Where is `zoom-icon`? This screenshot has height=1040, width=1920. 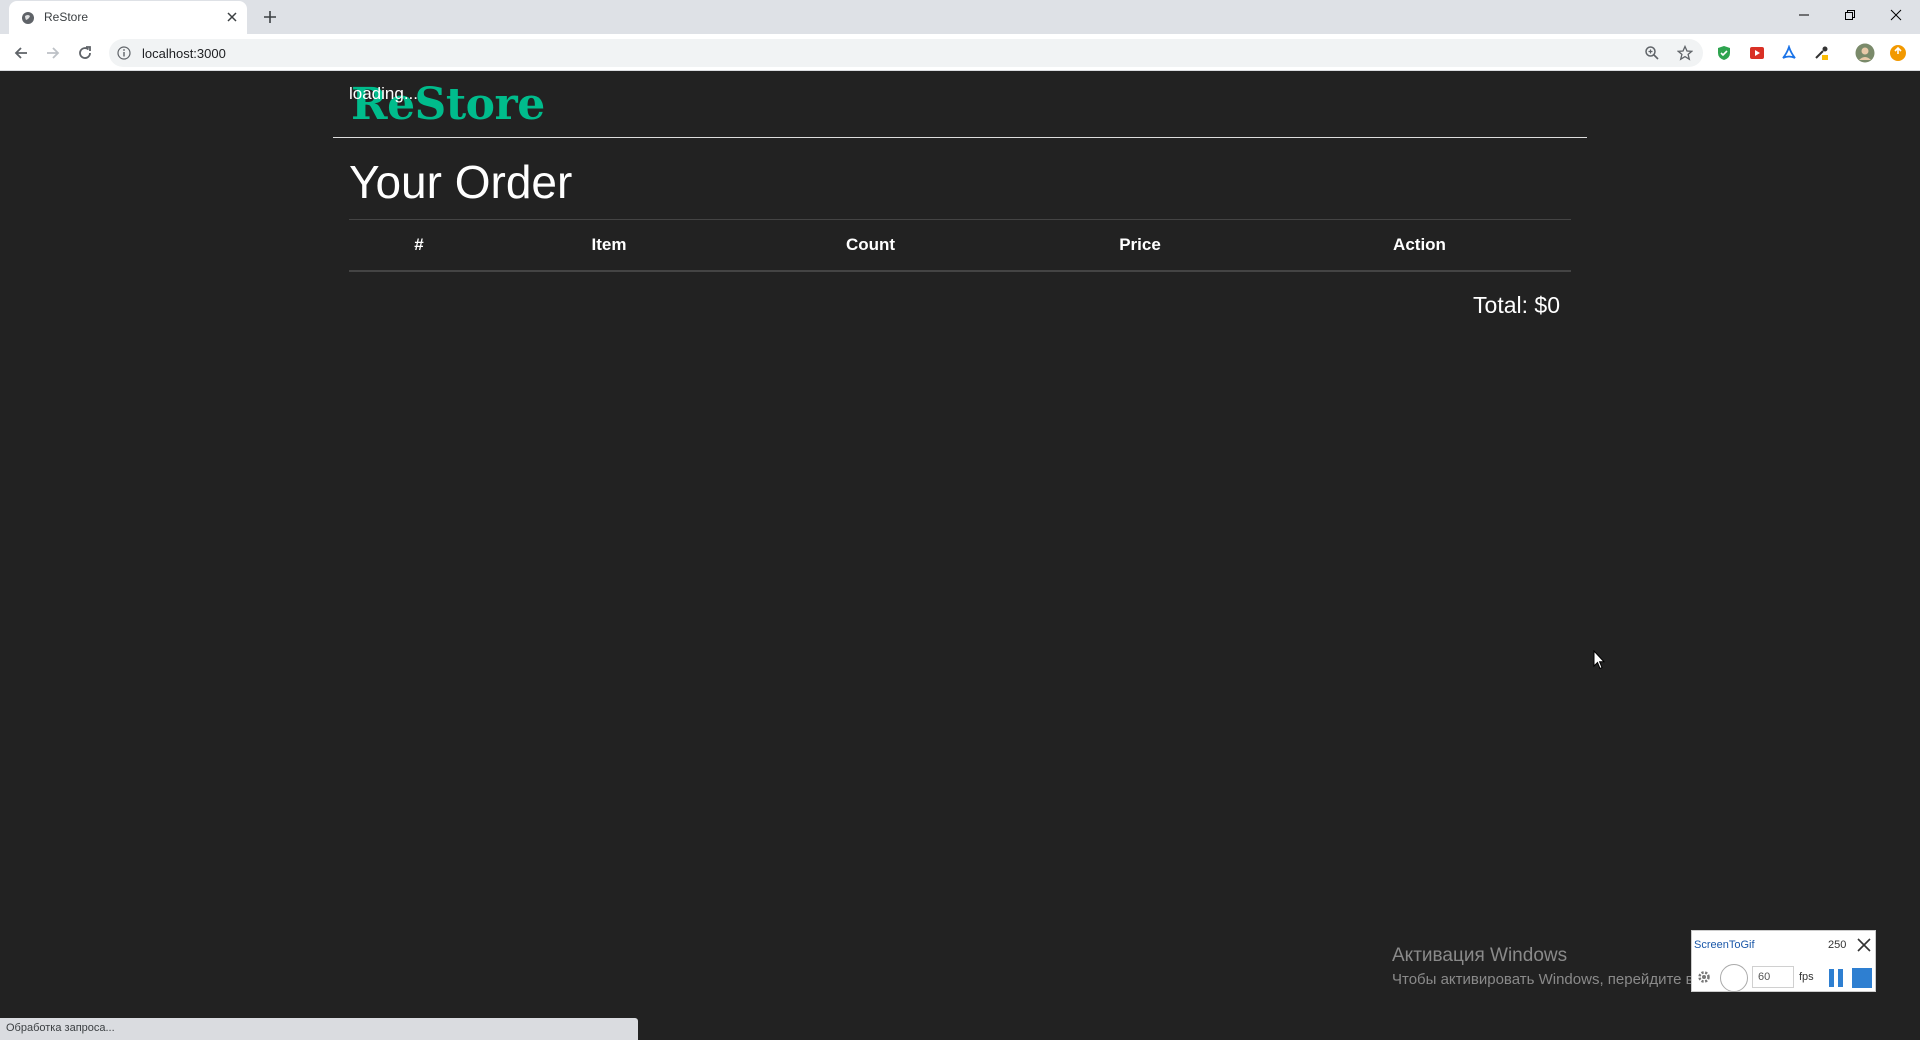 zoom-icon is located at coordinates (1652, 53).